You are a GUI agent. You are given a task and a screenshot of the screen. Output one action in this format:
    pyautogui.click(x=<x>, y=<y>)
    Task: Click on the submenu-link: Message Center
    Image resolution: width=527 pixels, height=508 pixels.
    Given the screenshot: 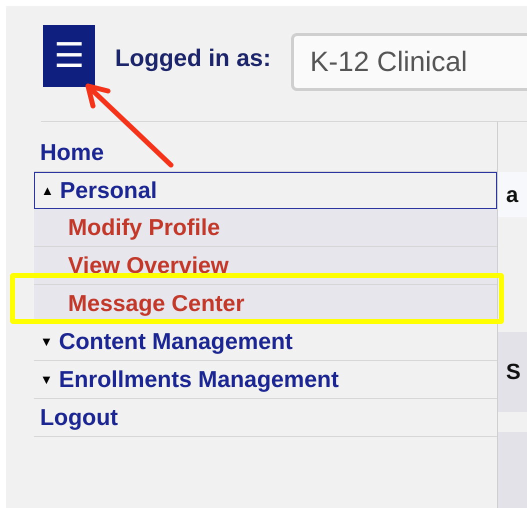 What is the action you would take?
    pyautogui.click(x=156, y=303)
    